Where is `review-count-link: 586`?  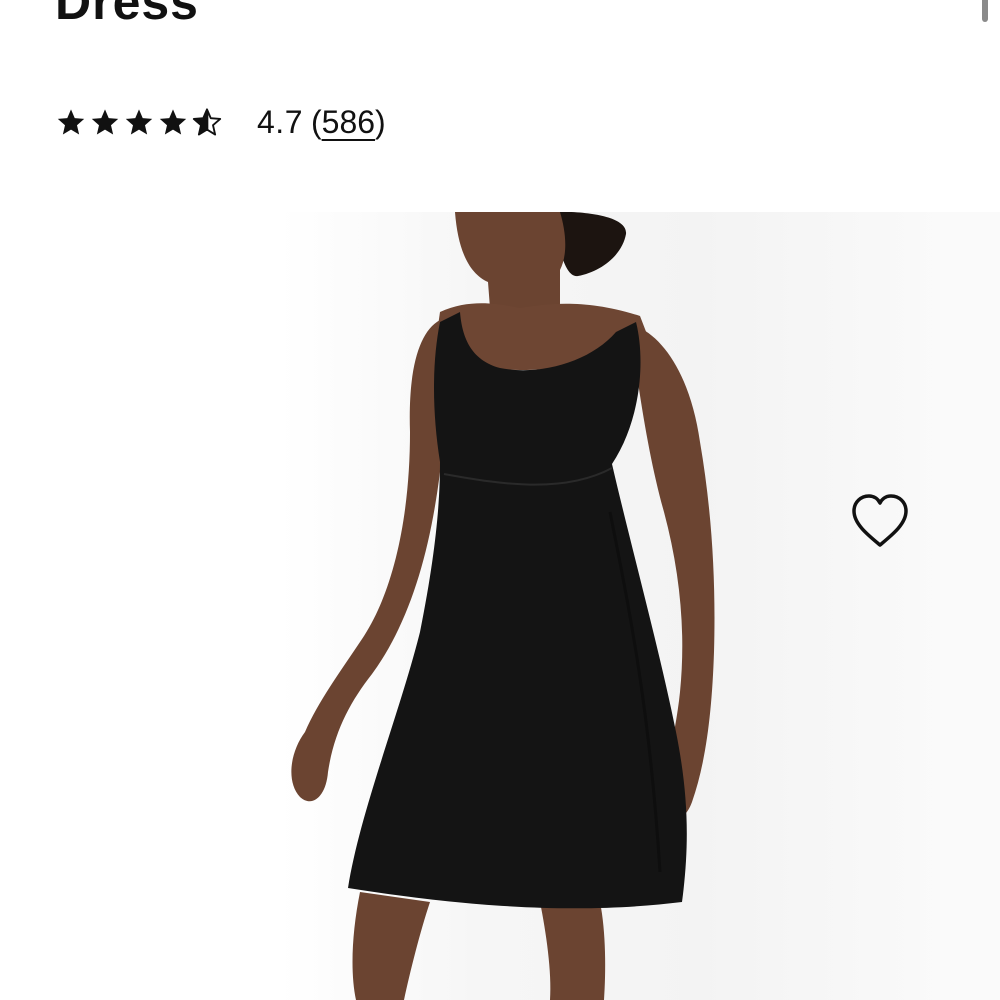
review-count-link: 586 is located at coordinates (348, 122).